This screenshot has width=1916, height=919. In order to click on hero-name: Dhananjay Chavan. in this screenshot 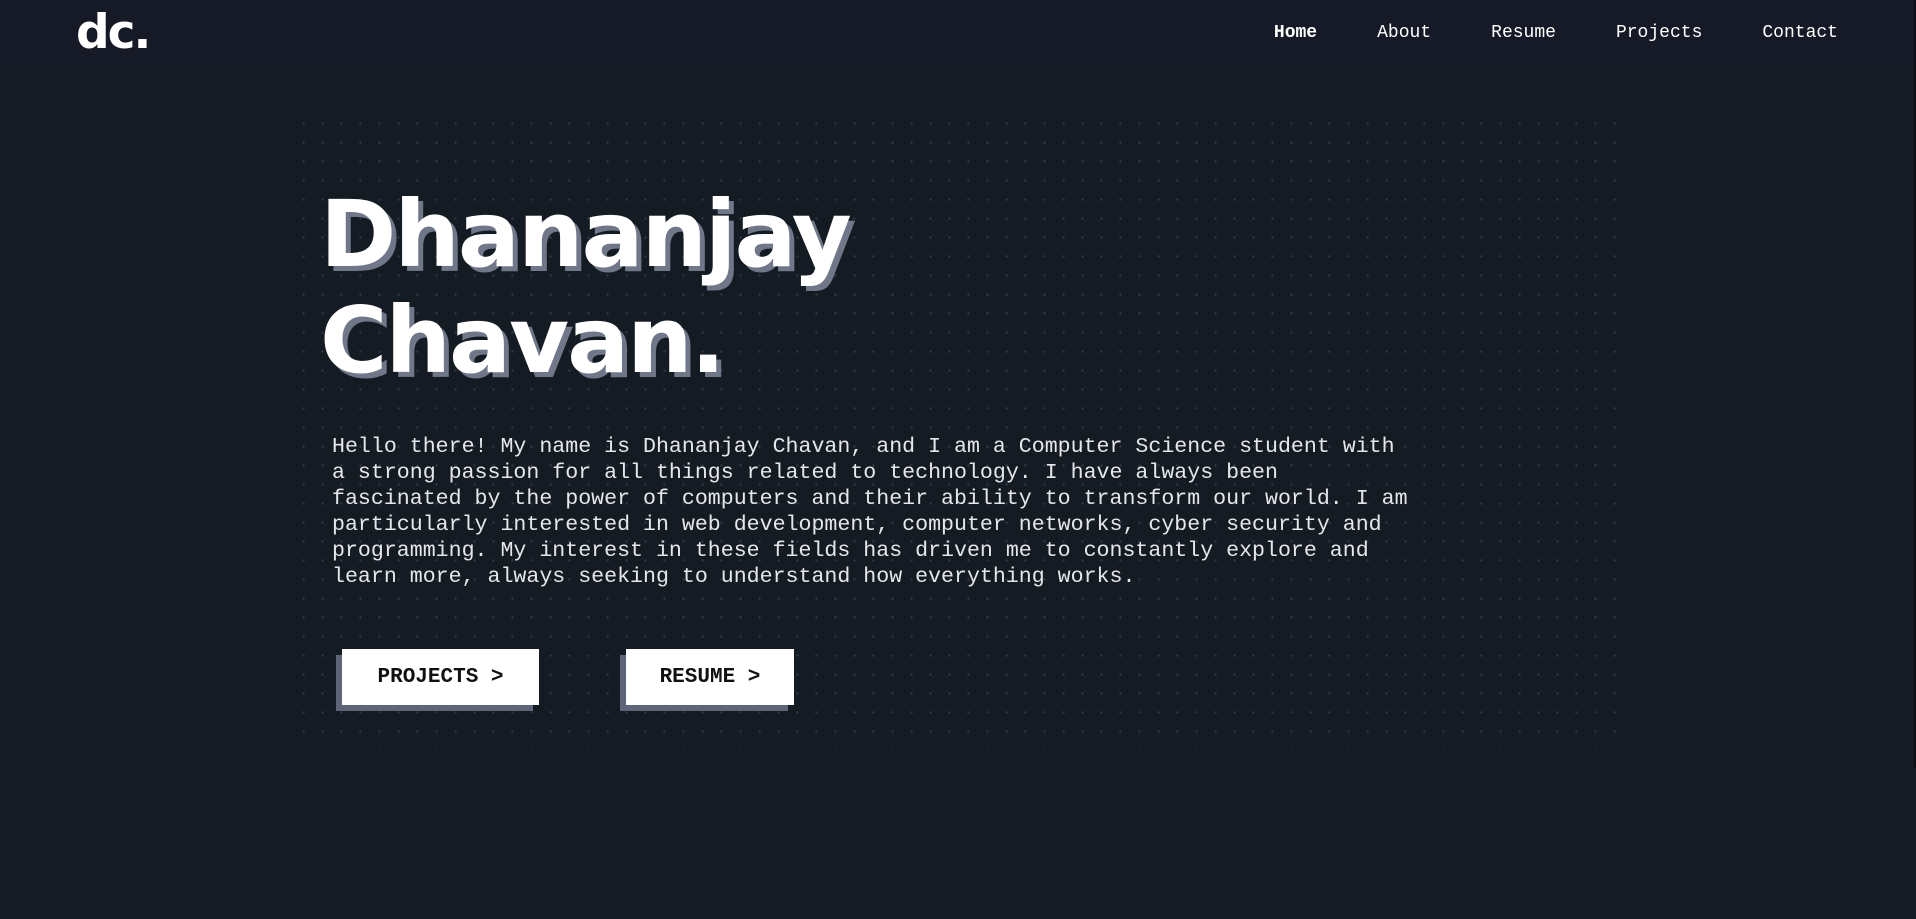, I will do `click(586, 287)`.